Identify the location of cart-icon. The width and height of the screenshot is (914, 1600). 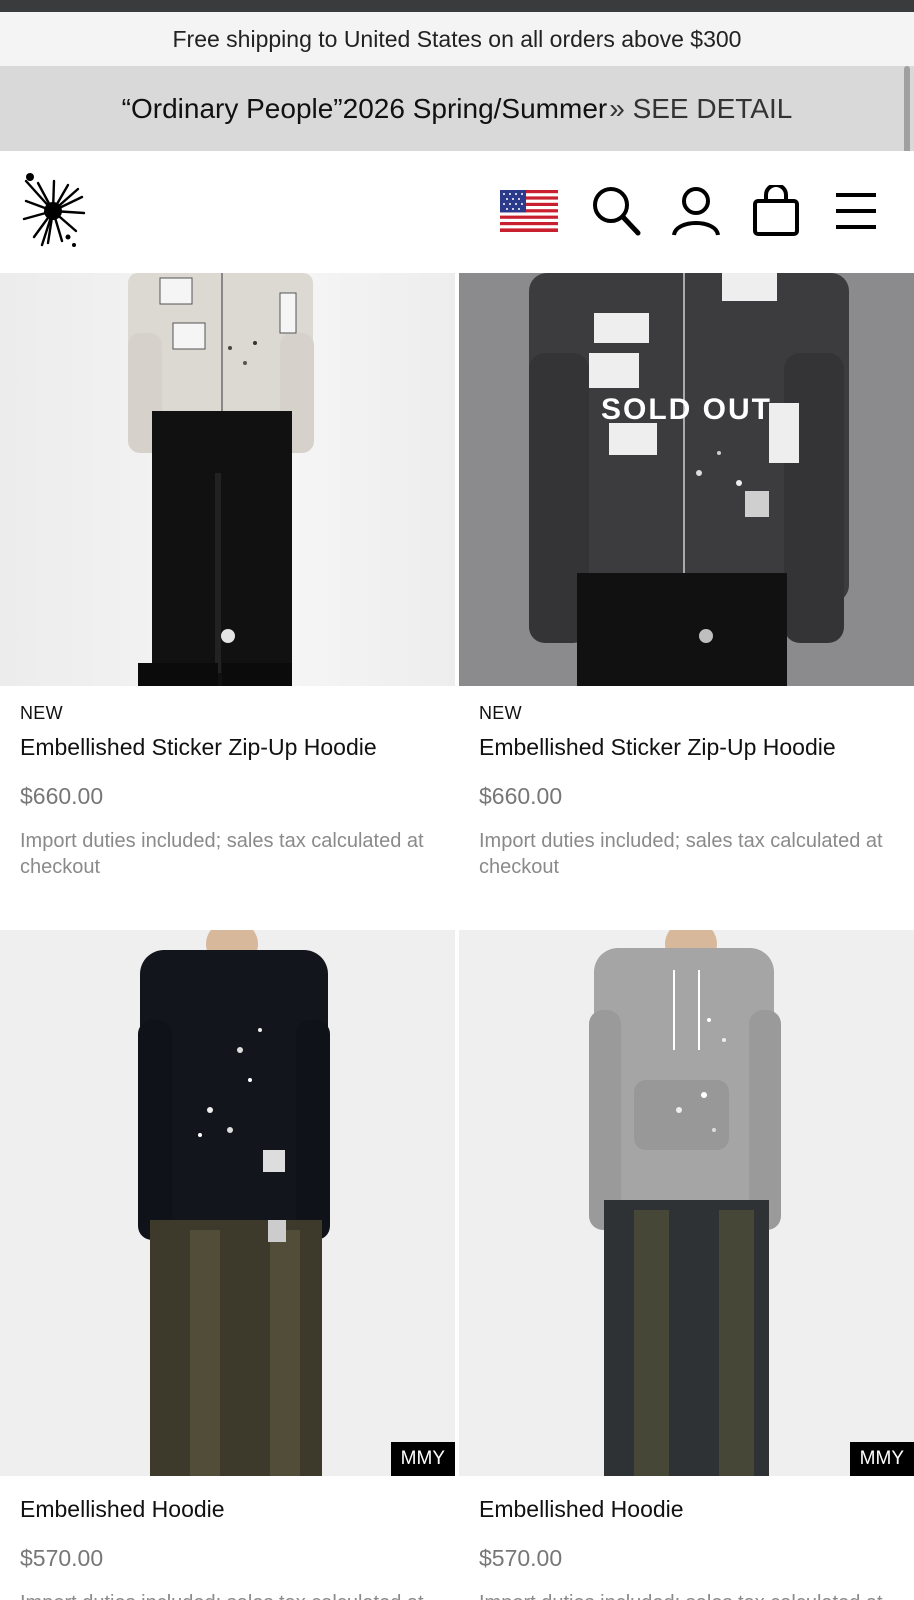
(776, 211).